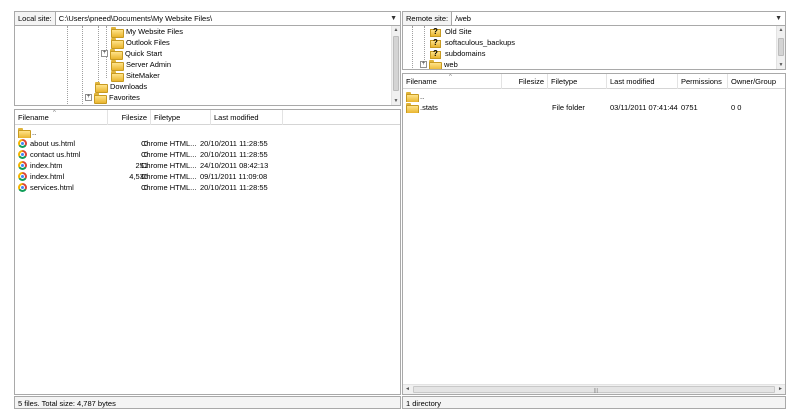 The height and width of the screenshot is (417, 800). I want to click on column-label: Filetype, so click(564, 81).